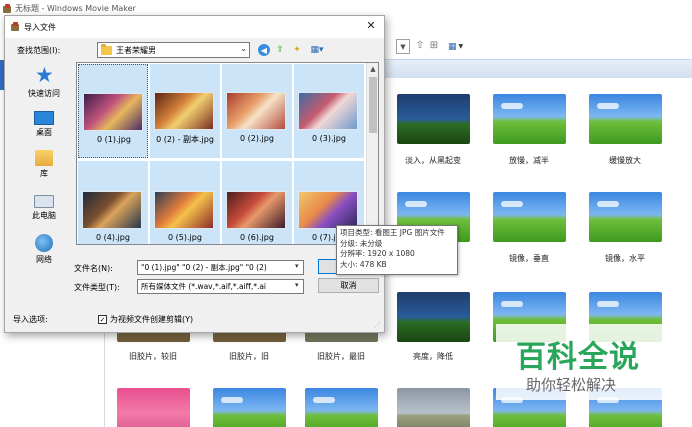 The height and width of the screenshot is (427, 692). Describe the element at coordinates (297, 50) in the screenshot. I see `new-folder-icon: ✦` at that location.